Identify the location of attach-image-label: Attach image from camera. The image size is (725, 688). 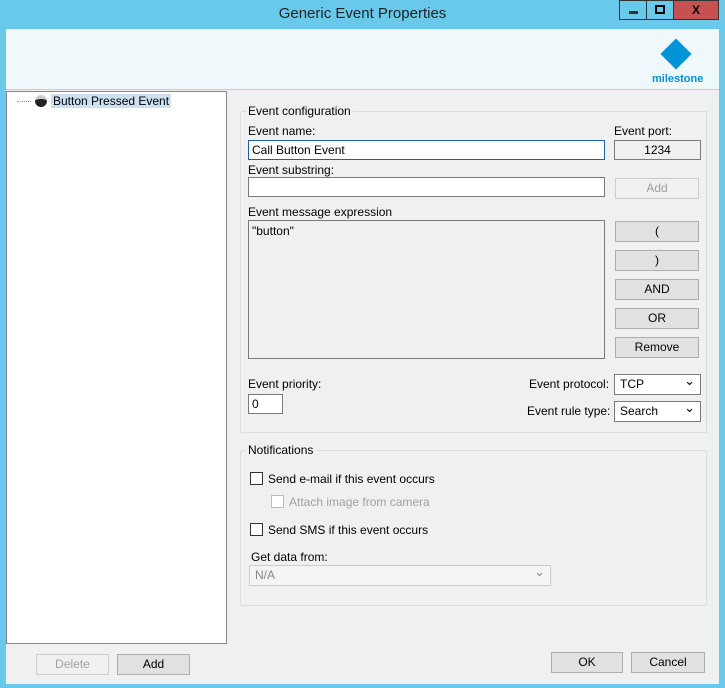
(359, 502).